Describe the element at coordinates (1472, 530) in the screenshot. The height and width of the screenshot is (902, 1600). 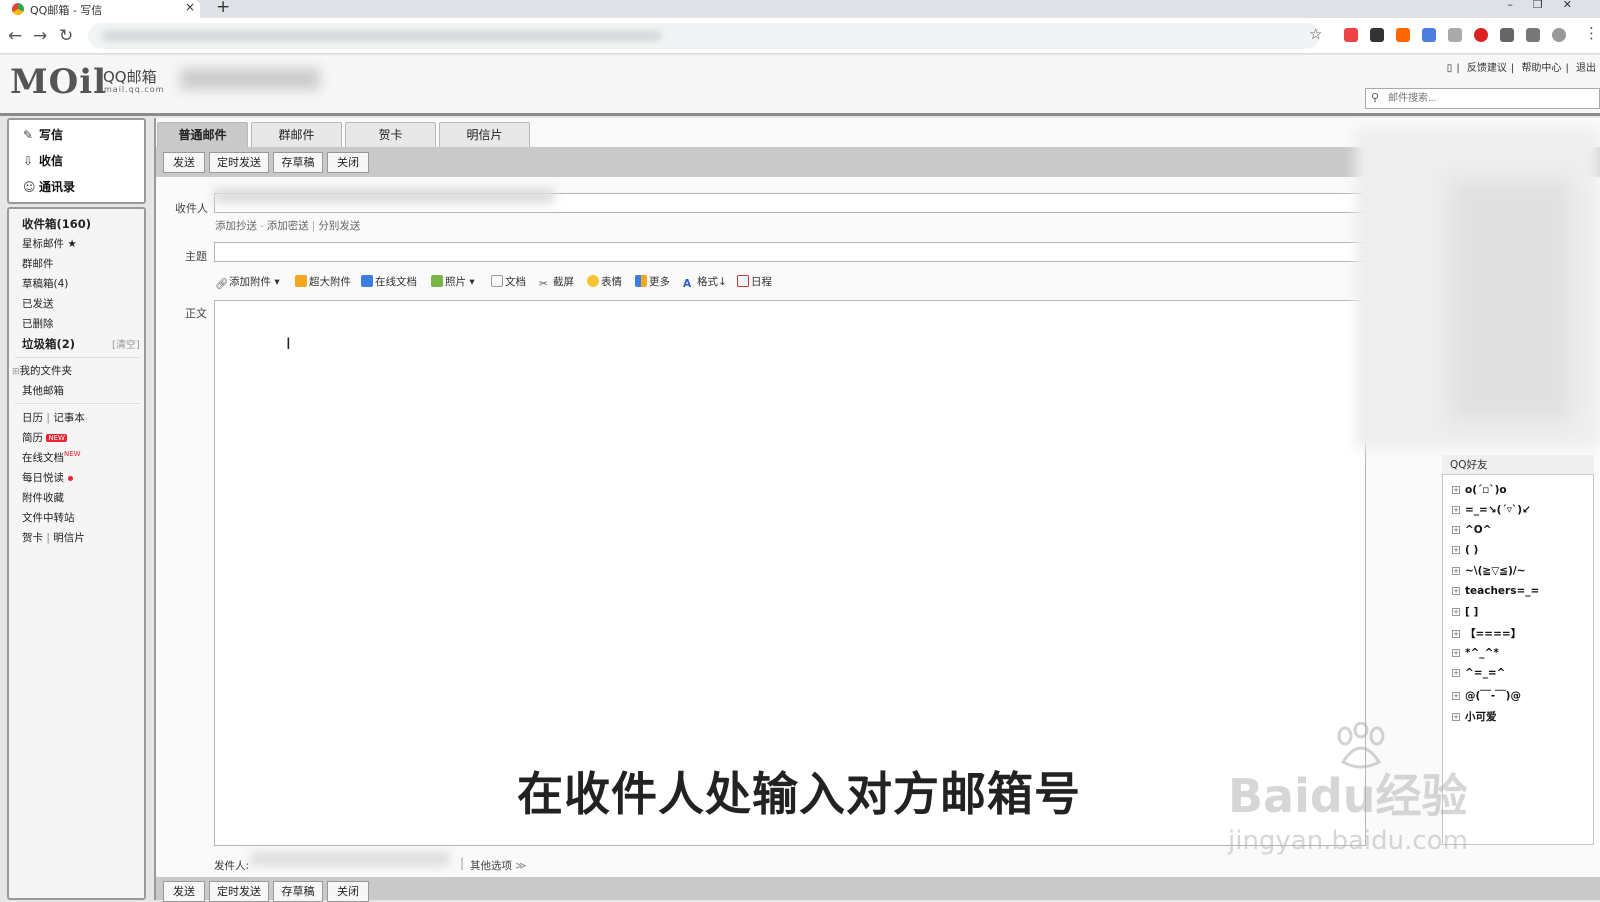
I see `friend-group: + ^O^` at that location.